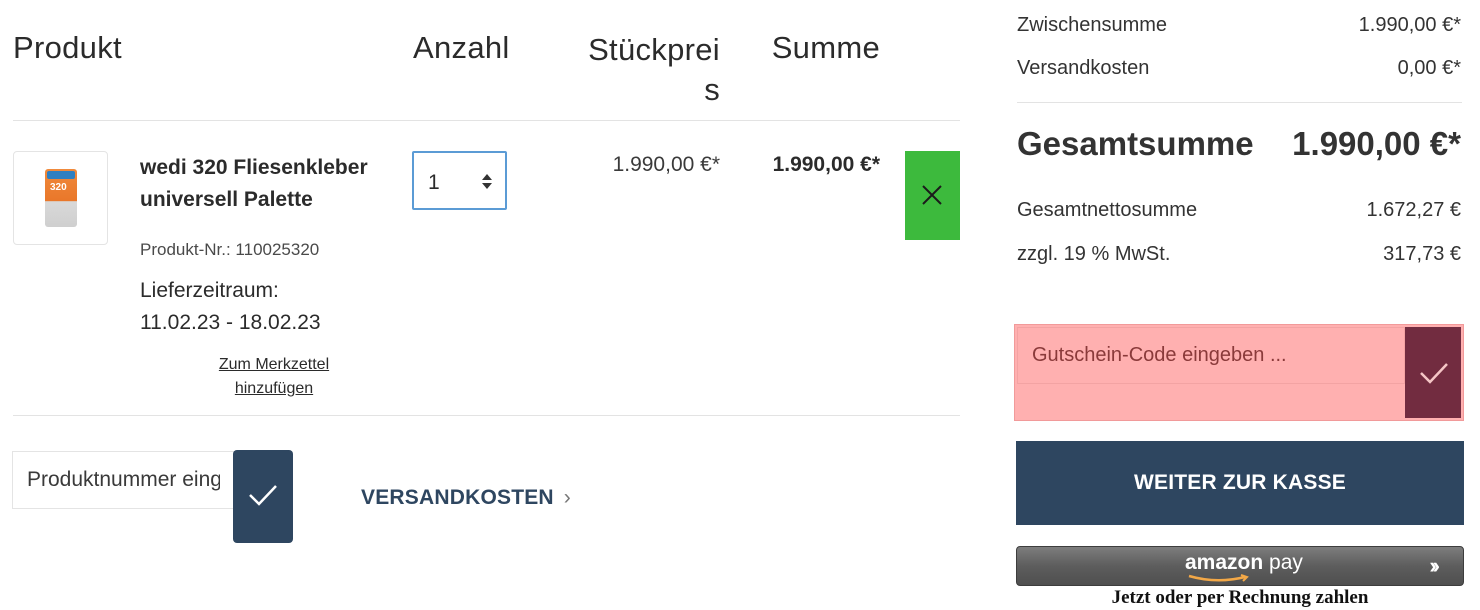 The image size is (1480, 610). Describe the element at coordinates (1434, 565) in the screenshot. I see `double-chevron-right-icon: ››` at that location.